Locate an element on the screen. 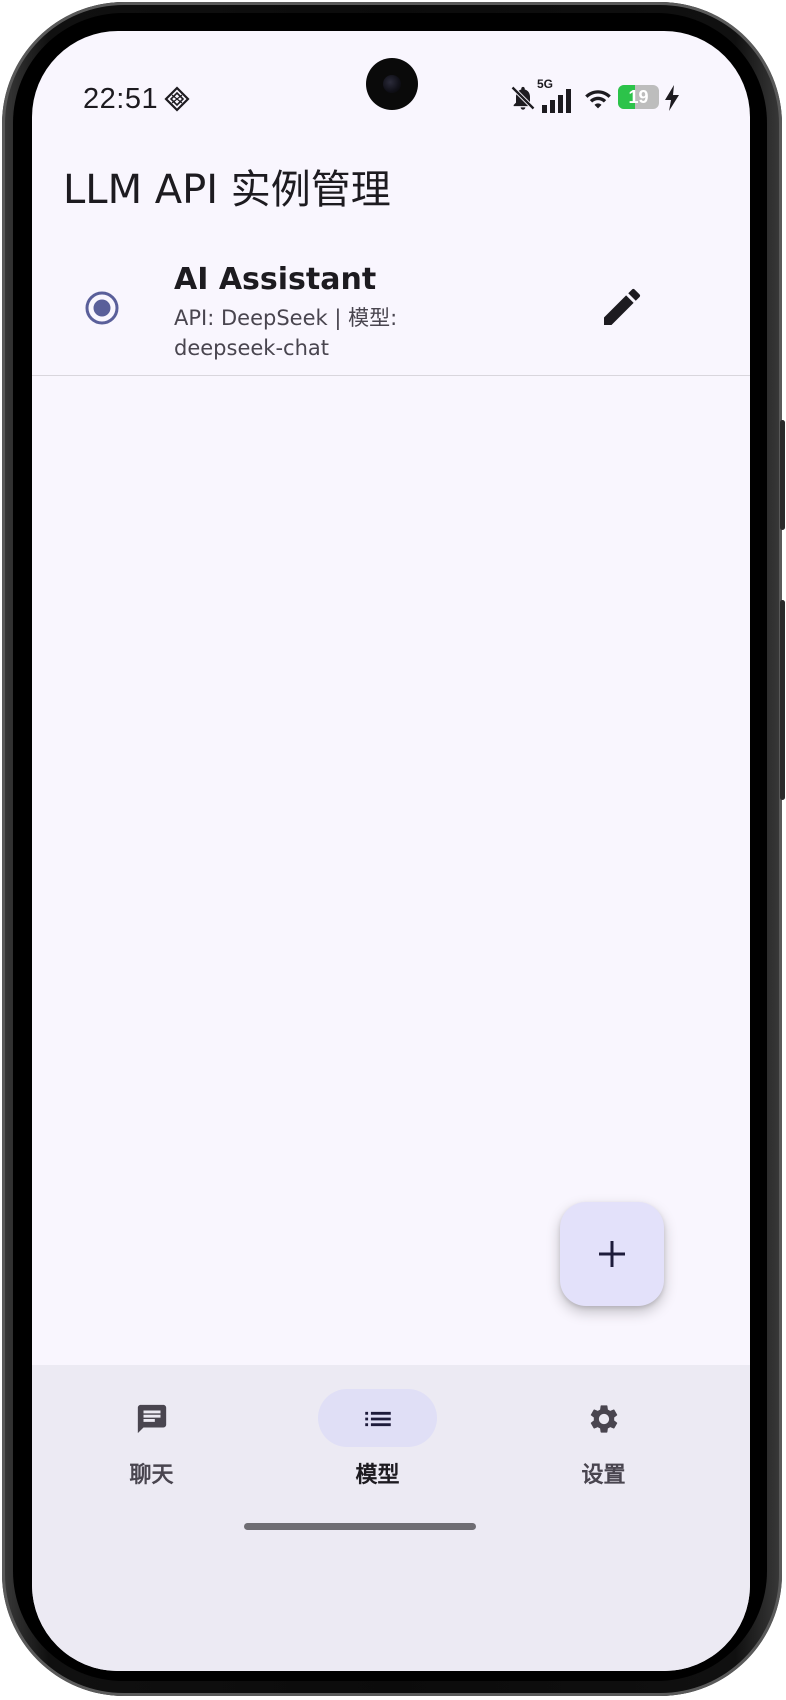 The height and width of the screenshot is (1700, 786). nav-item-models: 模型 is located at coordinates (377, 1445).